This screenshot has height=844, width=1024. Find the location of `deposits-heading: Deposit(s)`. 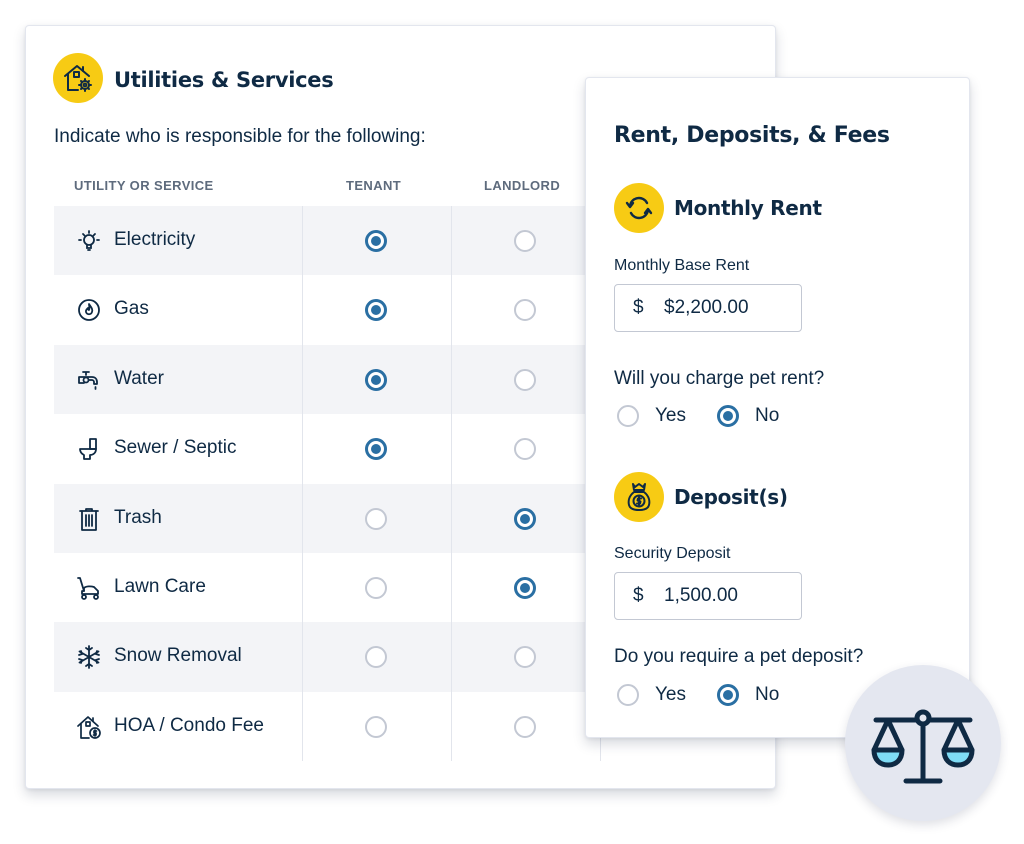

deposits-heading: Deposit(s) is located at coordinates (731, 497).